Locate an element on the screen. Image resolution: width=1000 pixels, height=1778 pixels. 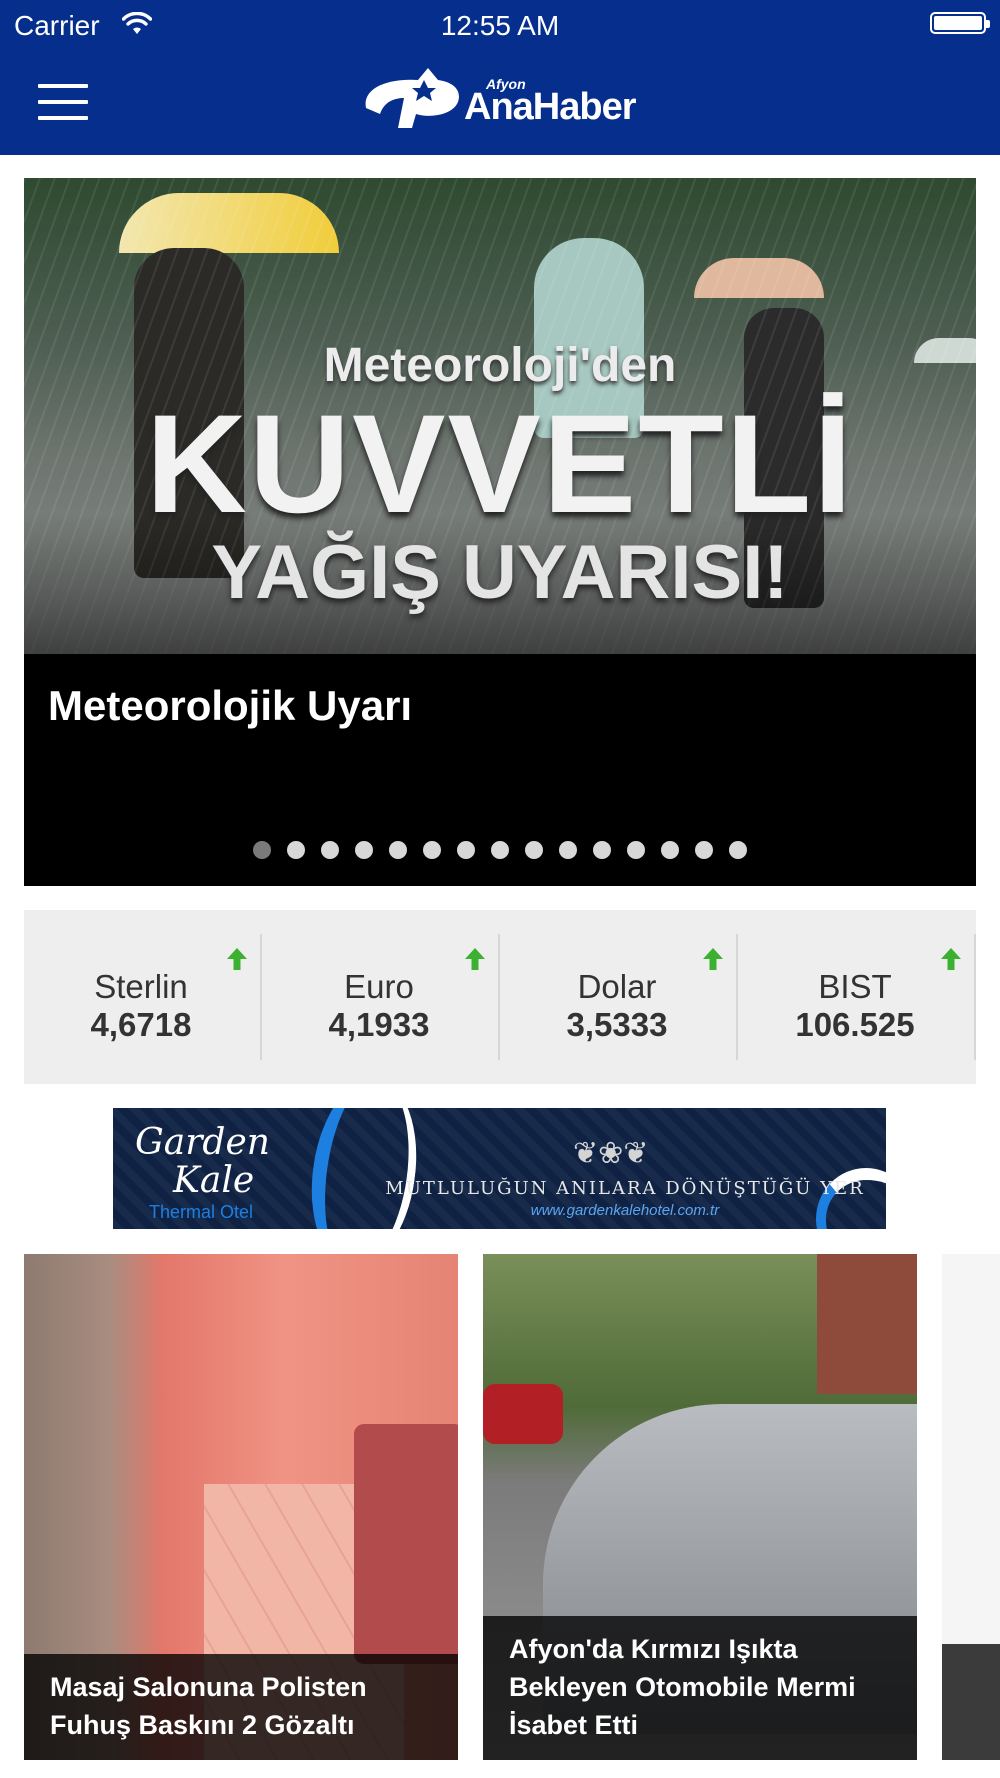
image-headline-line3: YAĞIŞ UYARISI! is located at coordinates (500, 572).